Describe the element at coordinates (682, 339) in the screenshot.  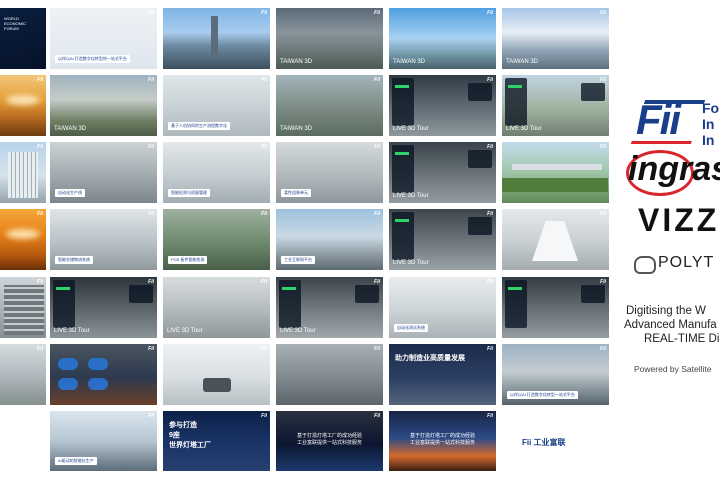
I see `tagline-line-3: REAL-TIME Di` at that location.